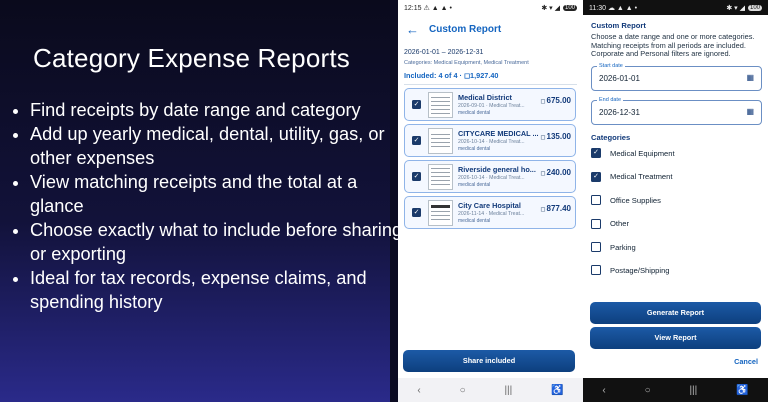 This screenshot has width=768, height=402. What do you see at coordinates (618, 25) in the screenshot?
I see `form-heading: Custom Report` at bounding box center [618, 25].